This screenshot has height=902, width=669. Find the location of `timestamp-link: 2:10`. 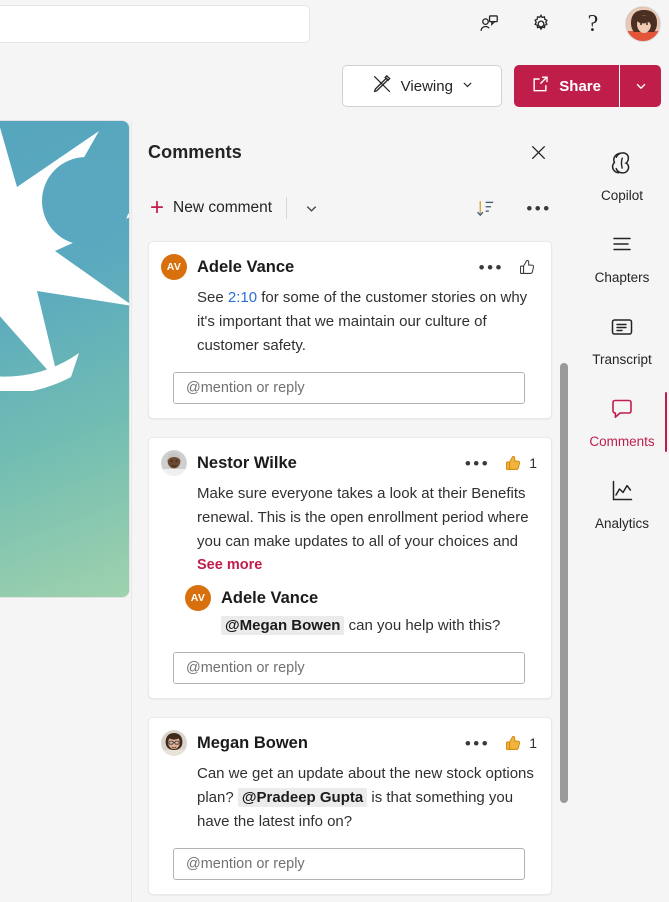

timestamp-link: 2:10 is located at coordinates (242, 297).